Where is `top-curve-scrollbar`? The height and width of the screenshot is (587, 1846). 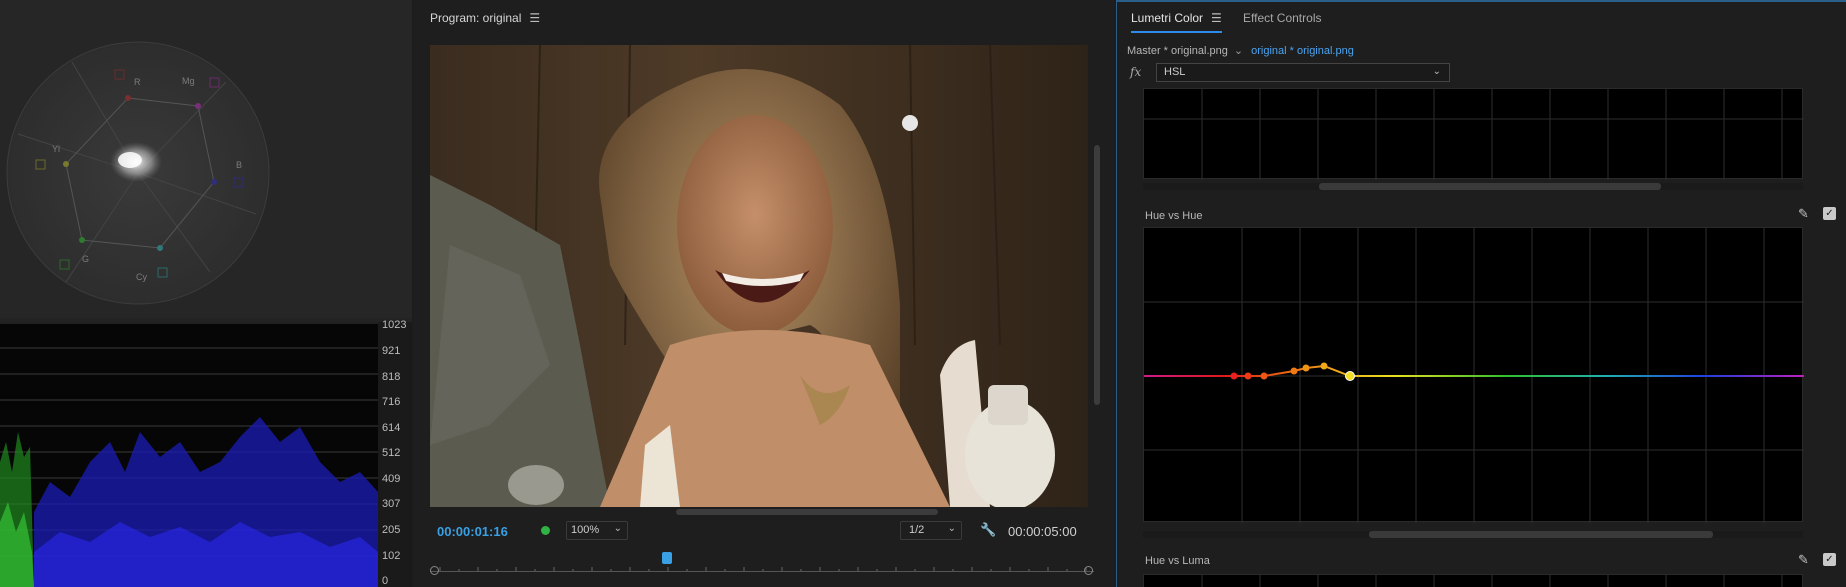 top-curve-scrollbar is located at coordinates (1490, 186).